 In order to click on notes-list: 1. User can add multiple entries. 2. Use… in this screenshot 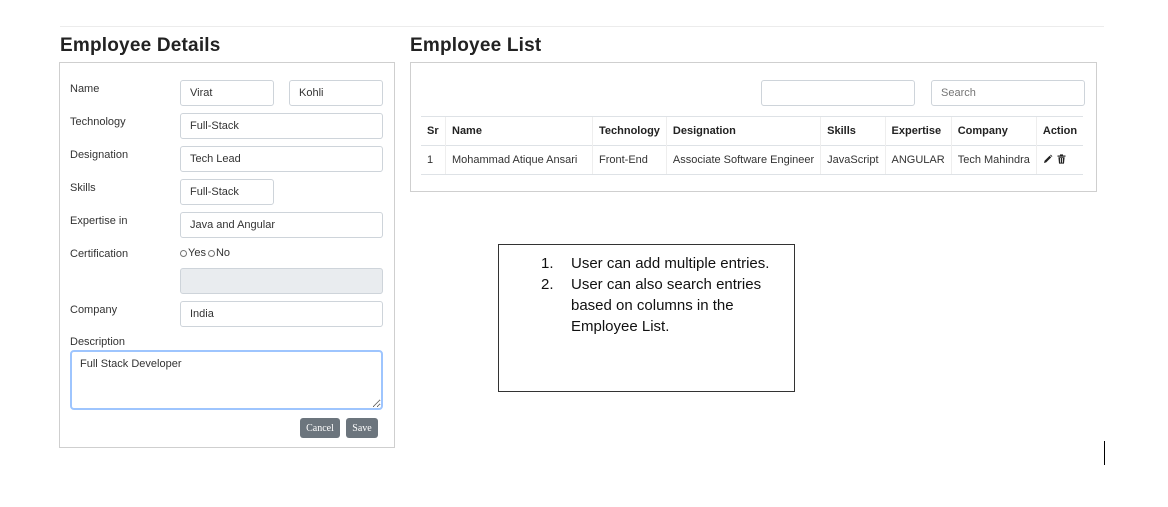, I will do `click(661, 295)`.